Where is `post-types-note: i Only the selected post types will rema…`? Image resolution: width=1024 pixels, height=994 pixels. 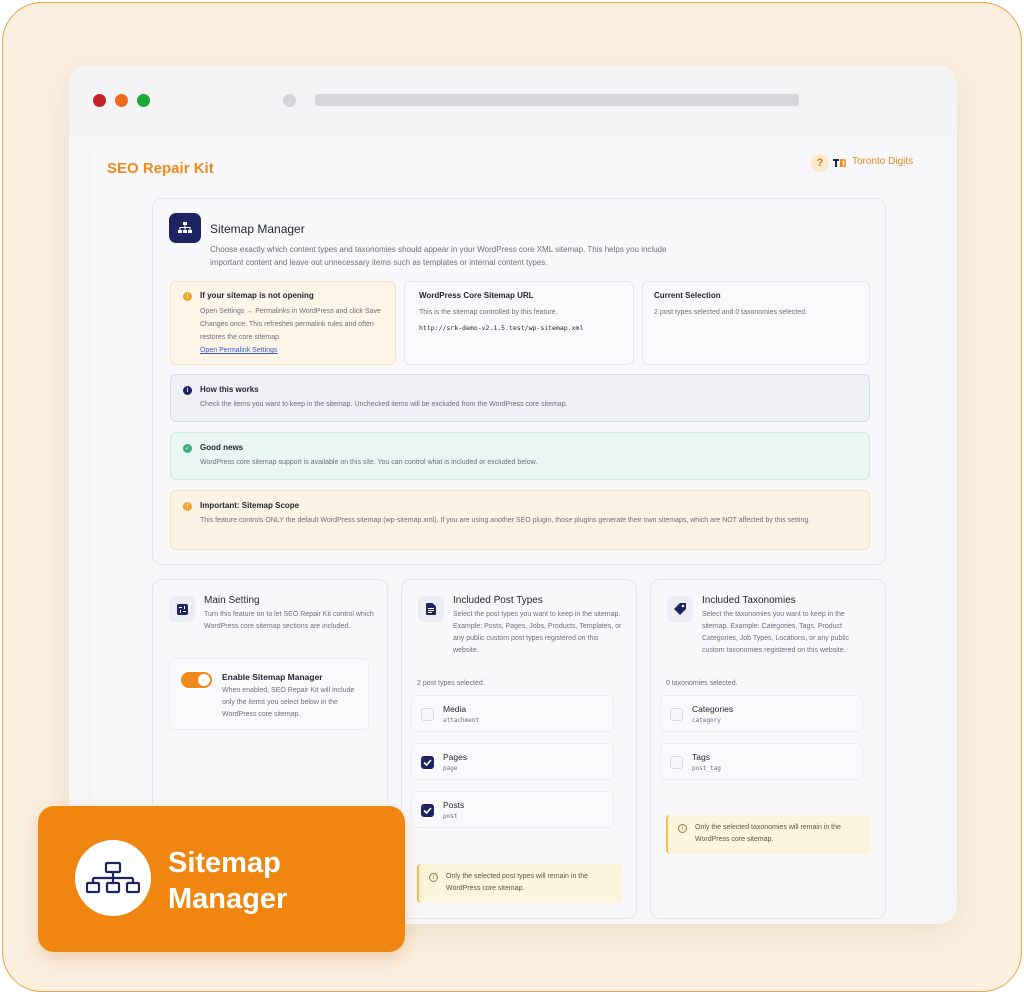
post-types-note: i Only the selected post types will rema… is located at coordinates (519, 883).